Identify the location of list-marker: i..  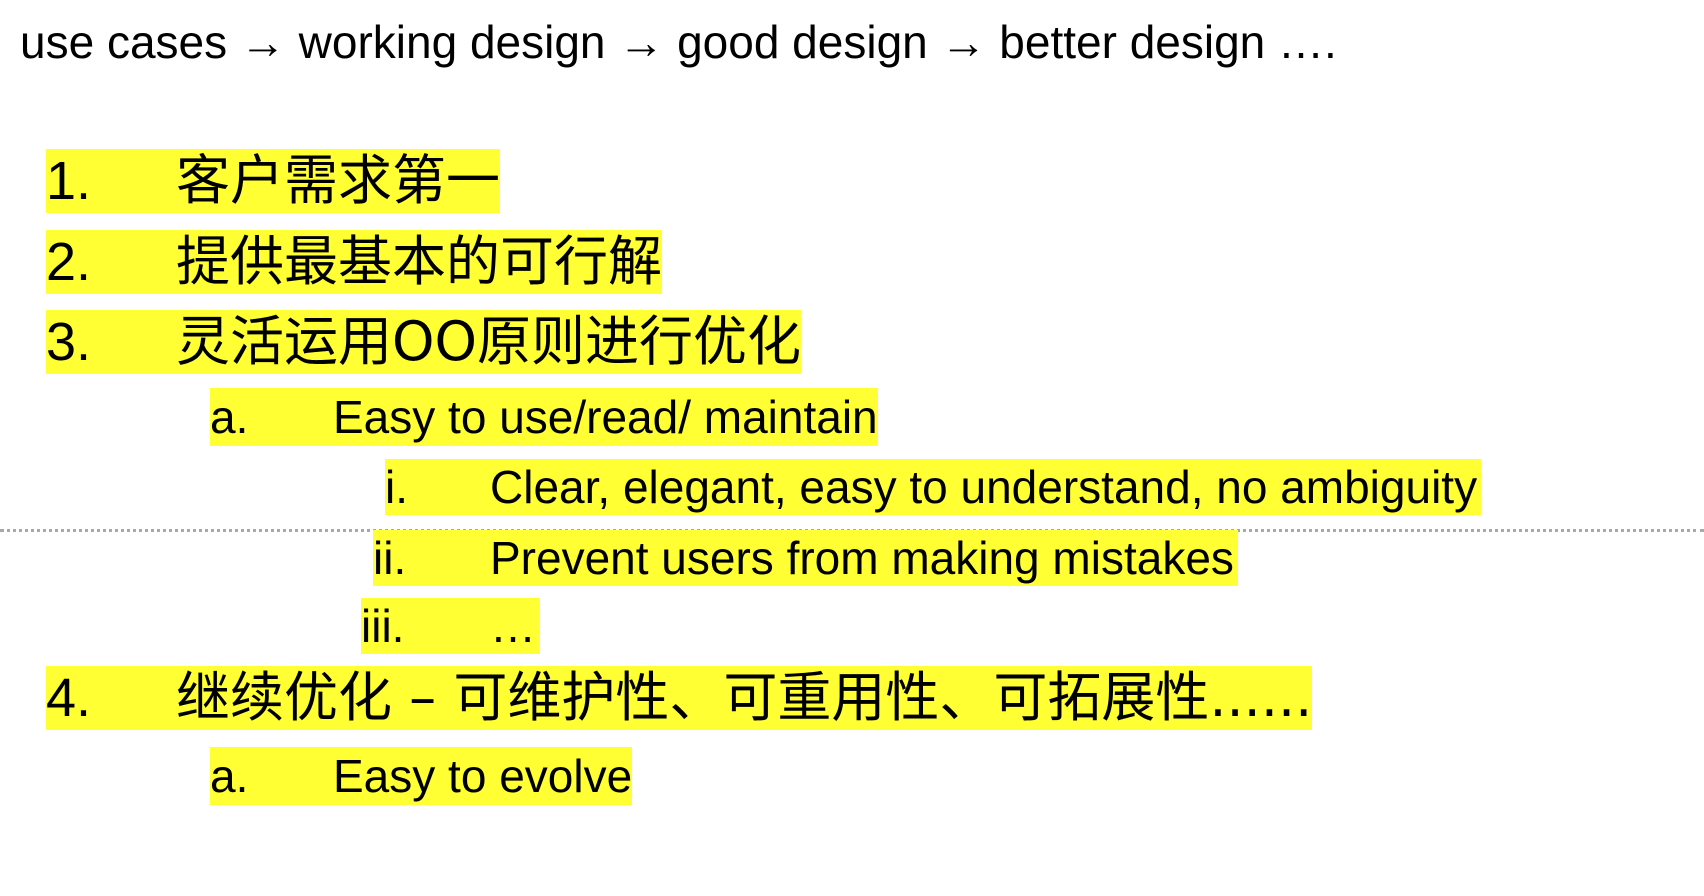
(396, 487).